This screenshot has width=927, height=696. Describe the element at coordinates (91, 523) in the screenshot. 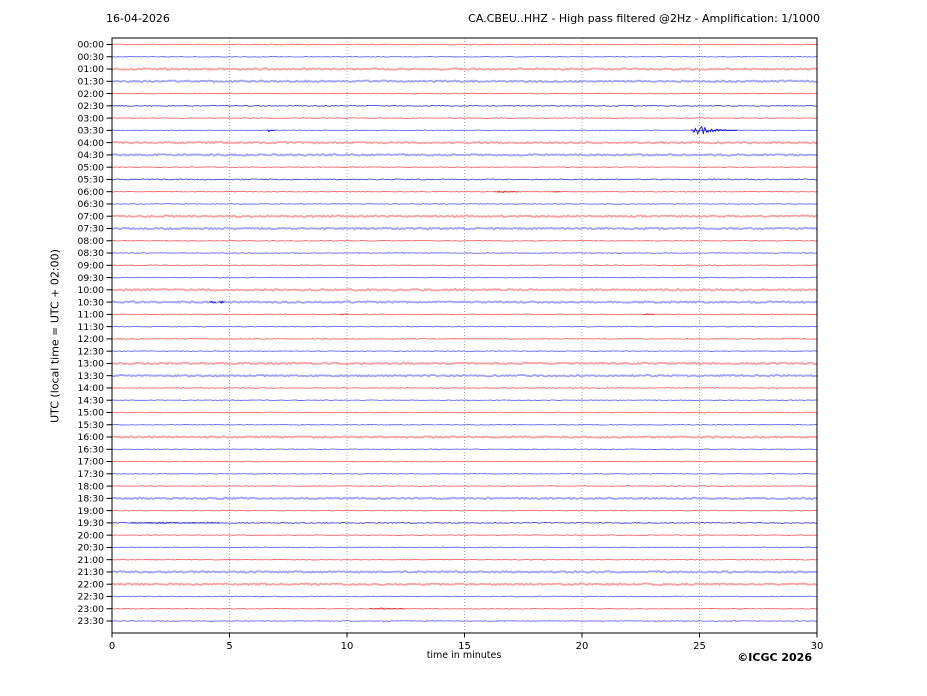

I see `y-tick-label: 19:30` at that location.